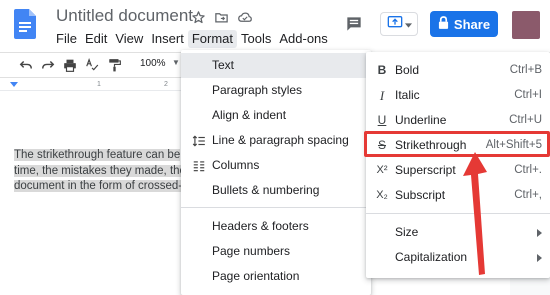 The height and width of the screenshot is (295, 550). Describe the element at coordinates (166, 84) in the screenshot. I see `ruler-tick-2: 2` at that location.